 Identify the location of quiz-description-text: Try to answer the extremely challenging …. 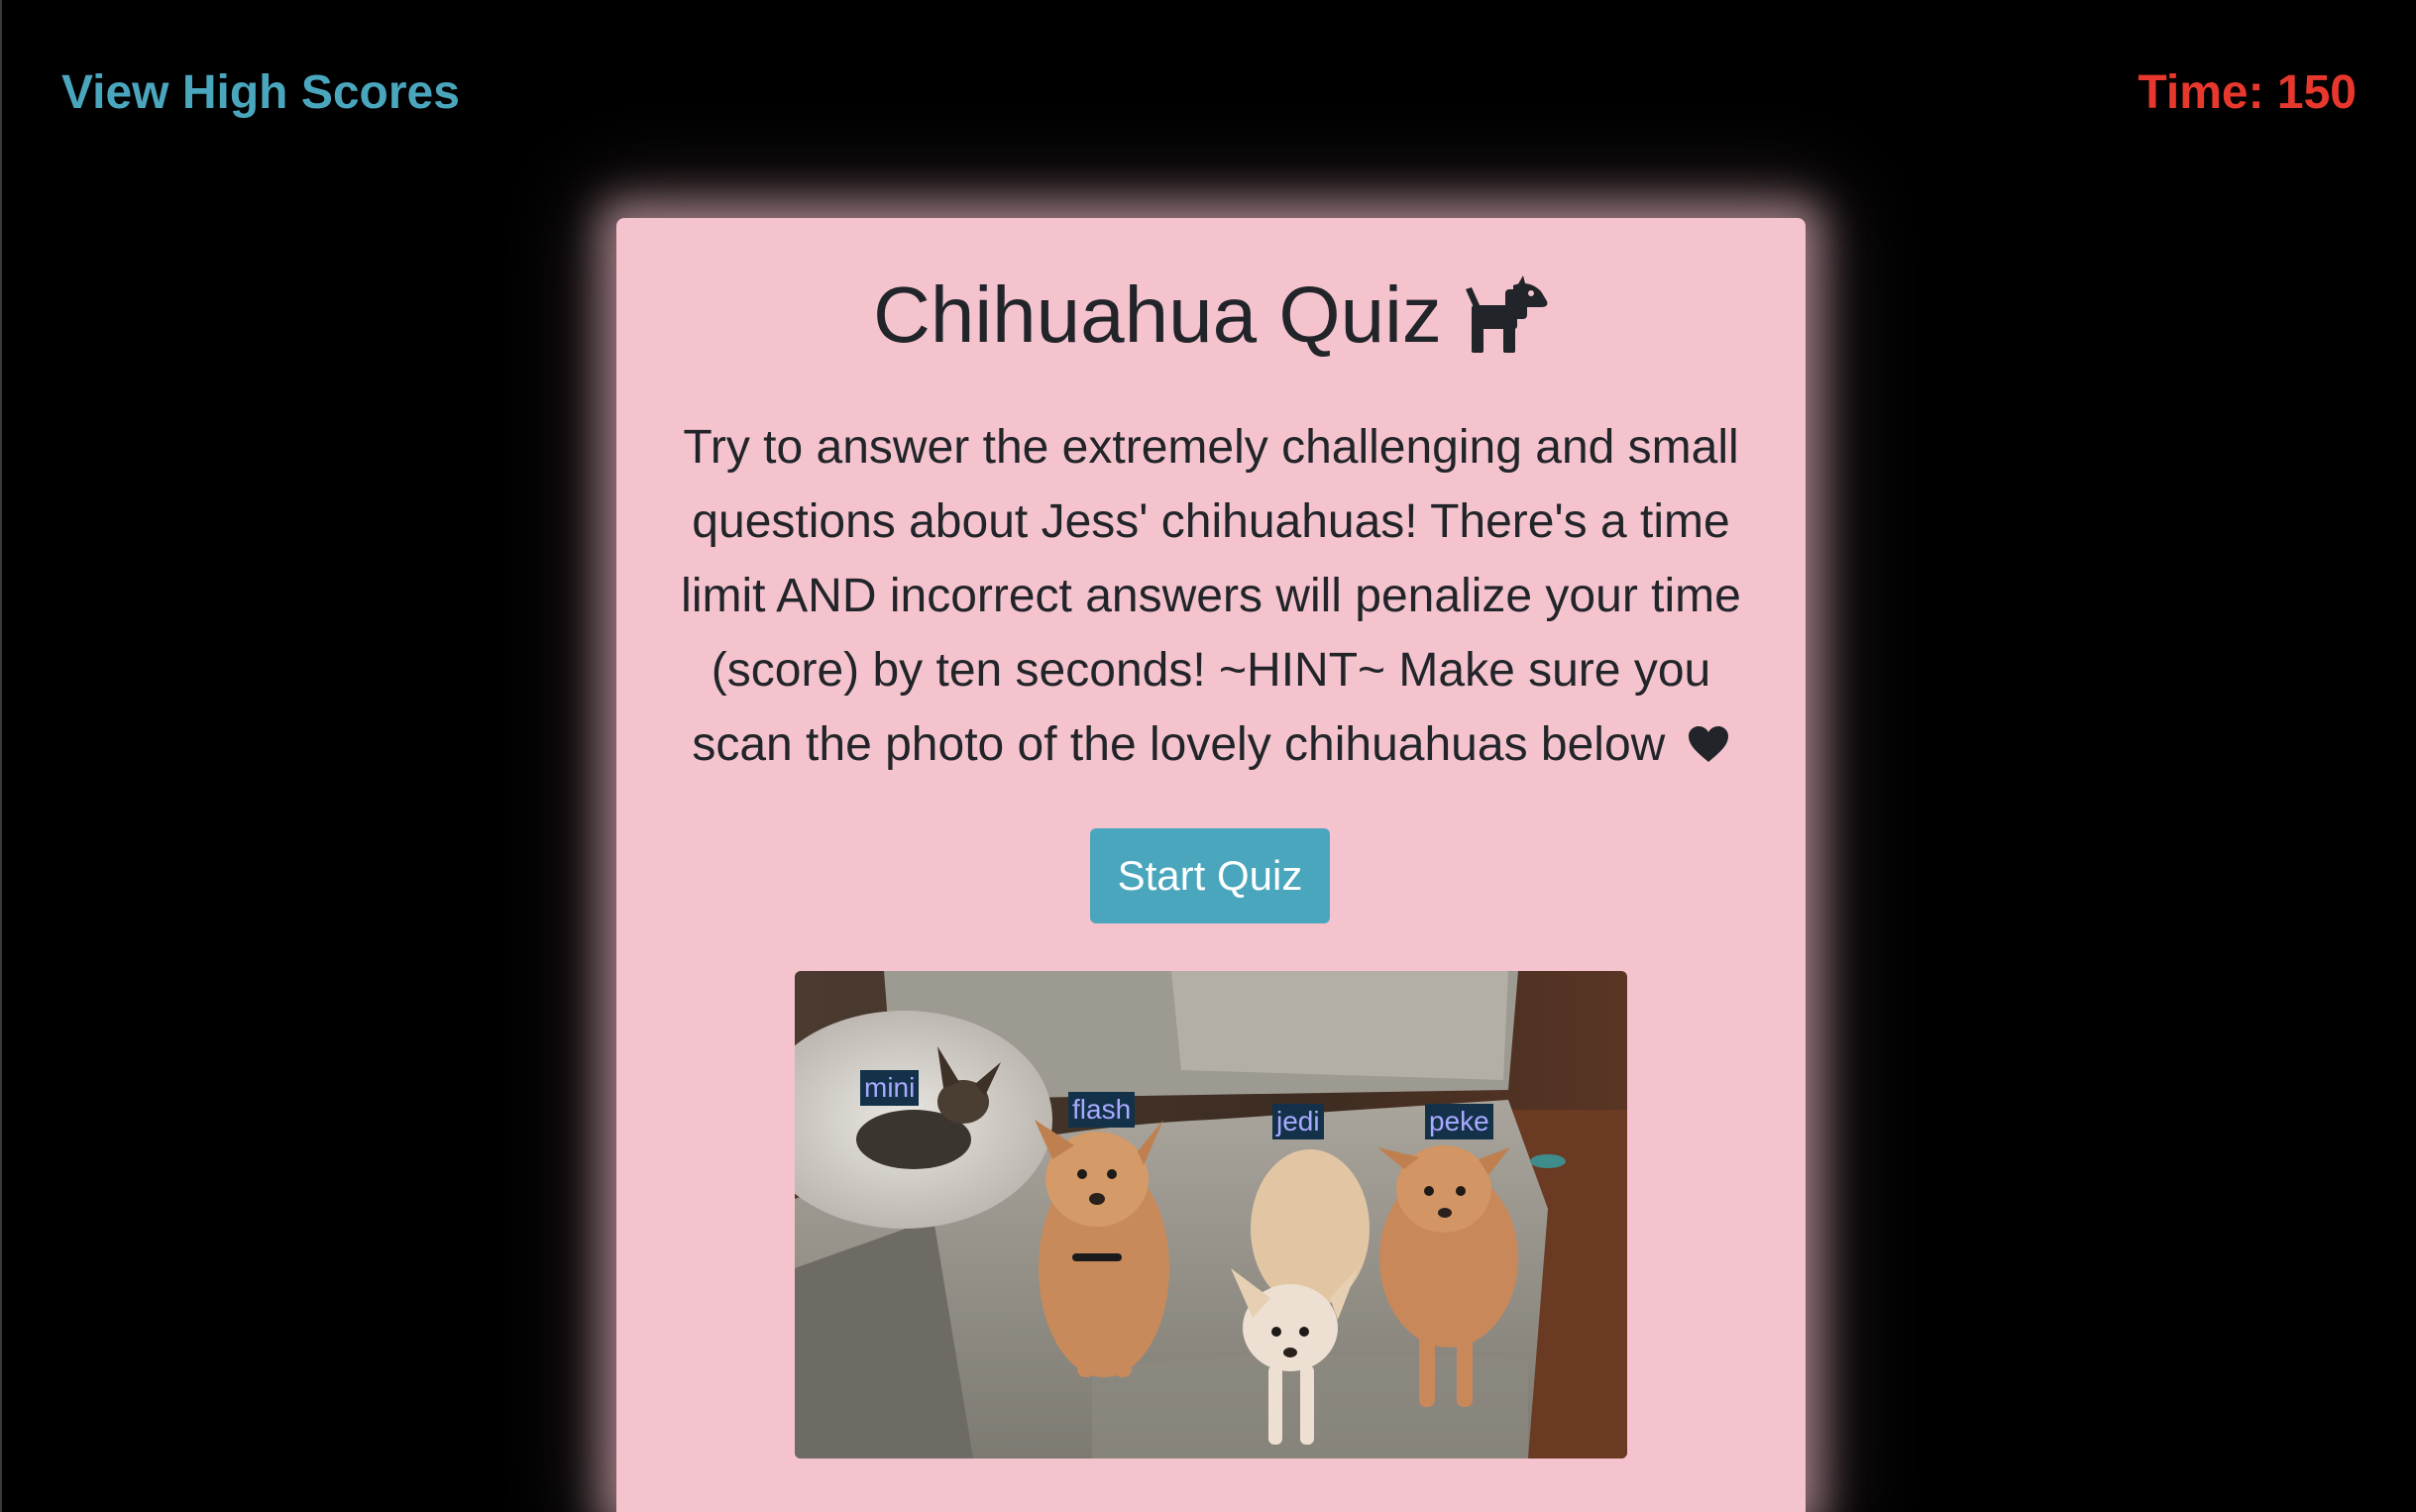
(1211, 596).